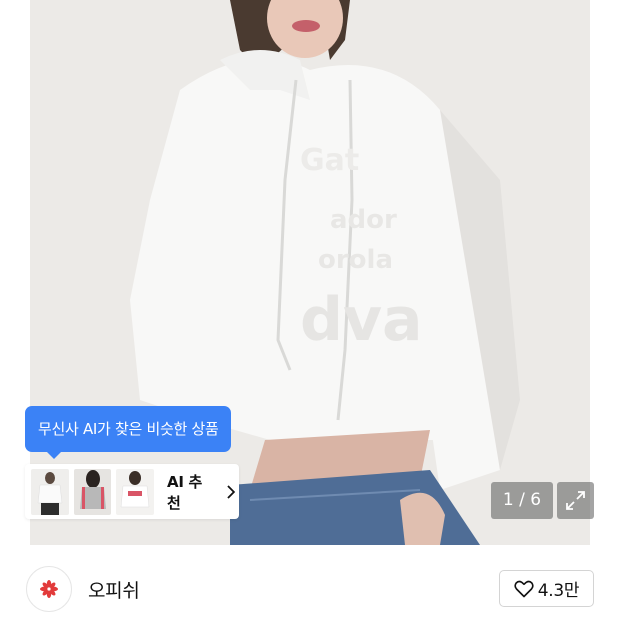 This screenshot has height=620, width=620. I want to click on flower-logo-icon, so click(49, 589).